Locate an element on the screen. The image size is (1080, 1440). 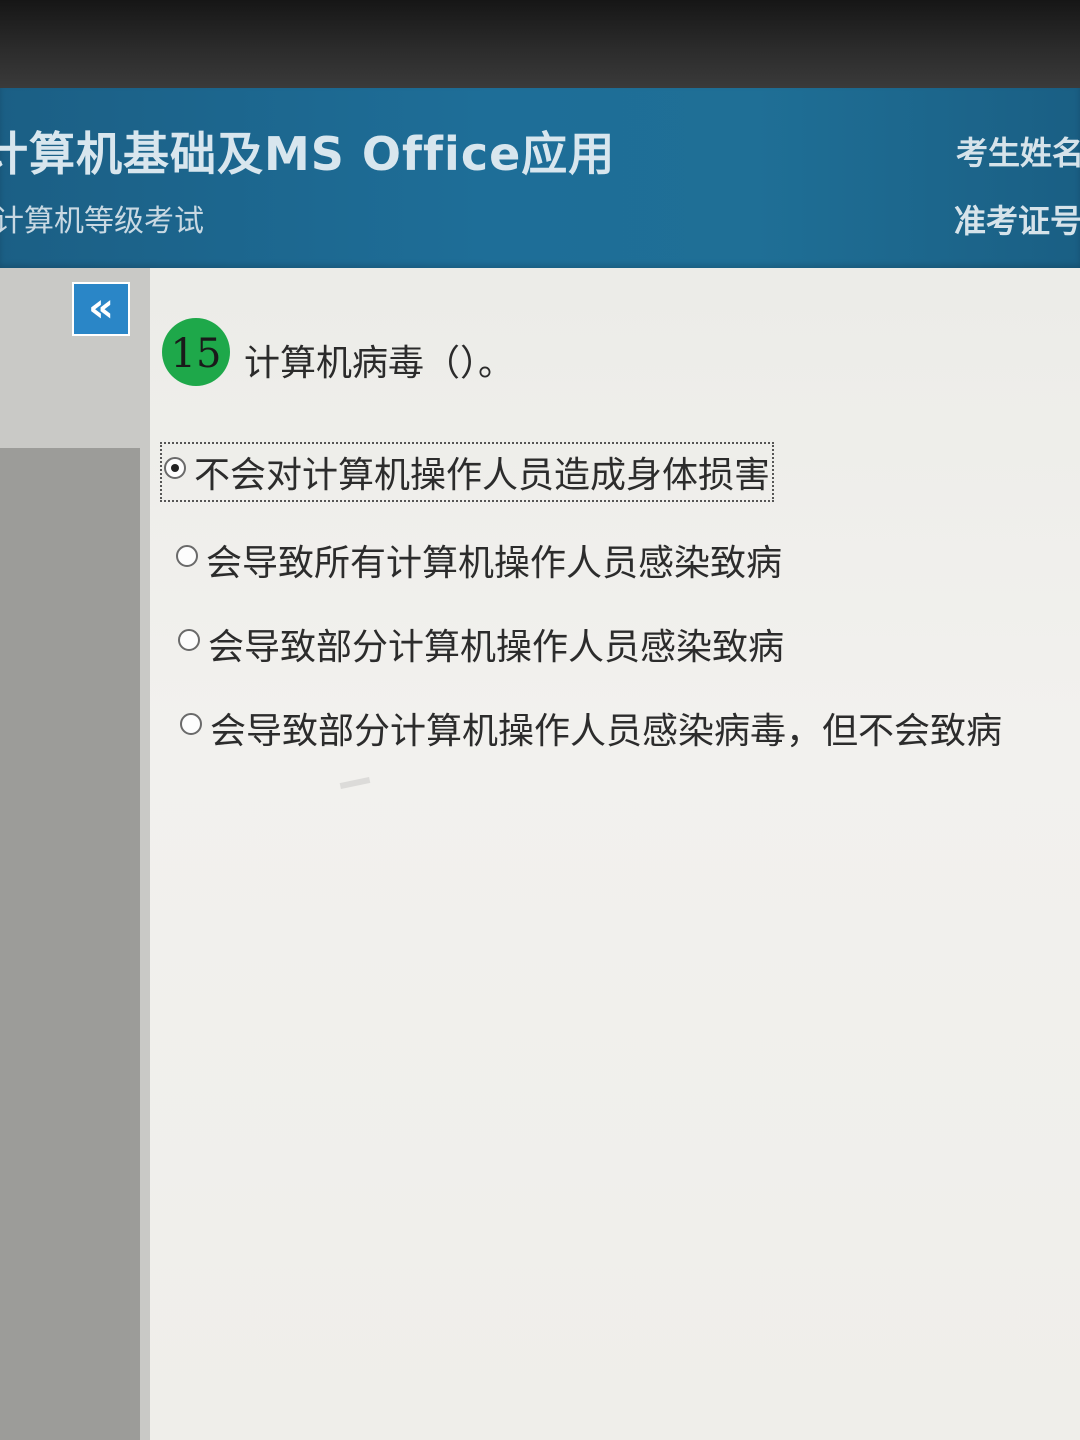
exam-header: 计算机基础及MS Office应用 计算机等级考试 考生姓名 准考证号 is located at coordinates (540, 178).